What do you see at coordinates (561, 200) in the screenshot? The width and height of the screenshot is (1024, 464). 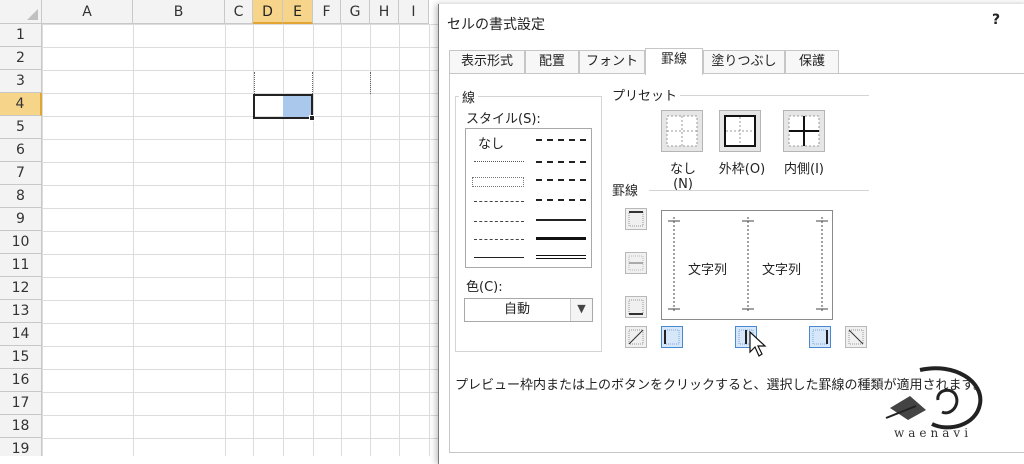 I see `line-style-medium-dashed` at bounding box center [561, 200].